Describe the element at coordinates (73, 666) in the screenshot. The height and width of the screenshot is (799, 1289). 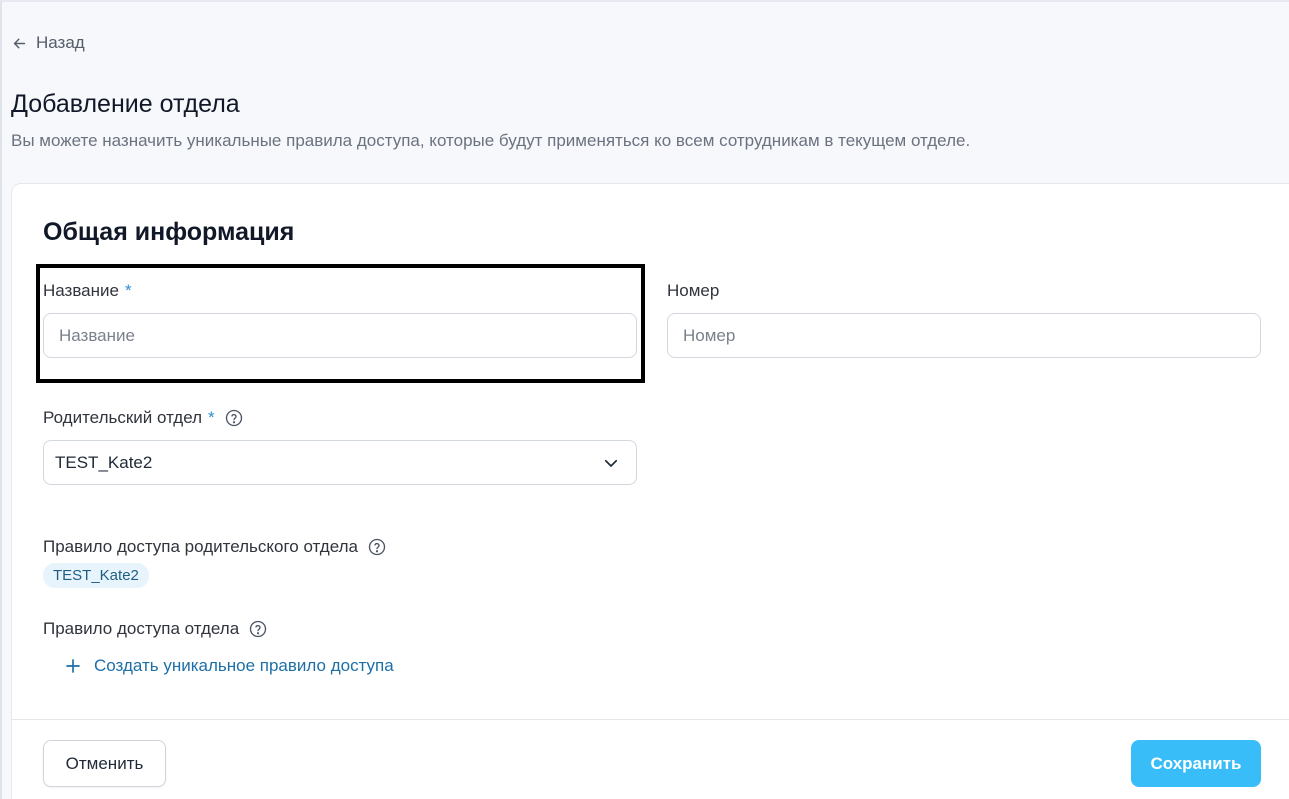
I see `plus-icon` at that location.